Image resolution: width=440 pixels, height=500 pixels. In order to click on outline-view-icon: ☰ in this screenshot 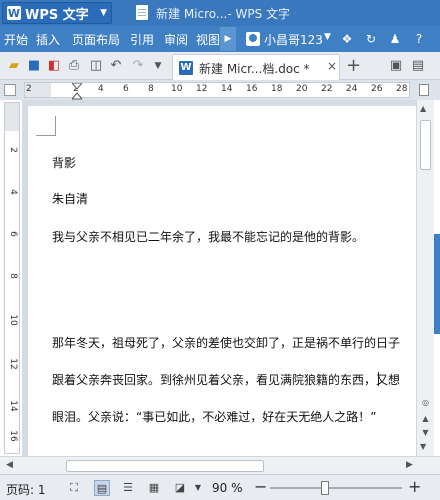, I will do `click(128, 488)`.